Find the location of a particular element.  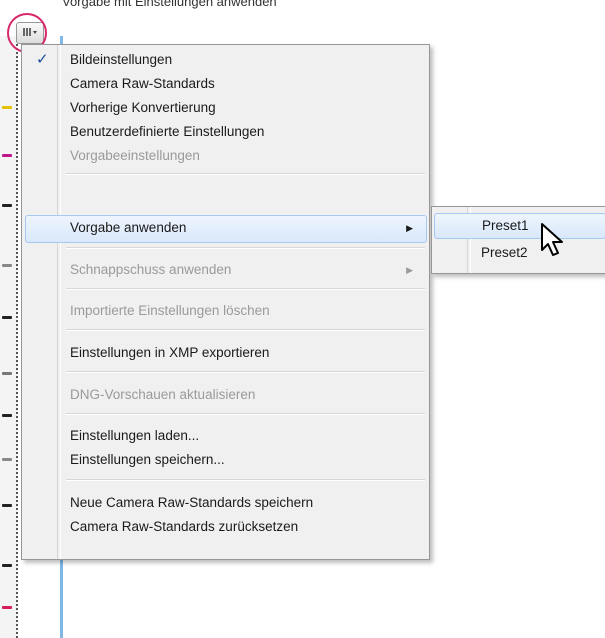

menu-item-einstellungen-xmp-exportieren: Einstellungen in XMP exportieren is located at coordinates (225, 353).